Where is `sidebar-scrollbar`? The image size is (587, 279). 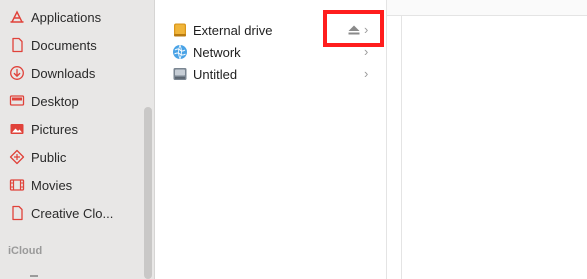
sidebar-scrollbar is located at coordinates (148, 193).